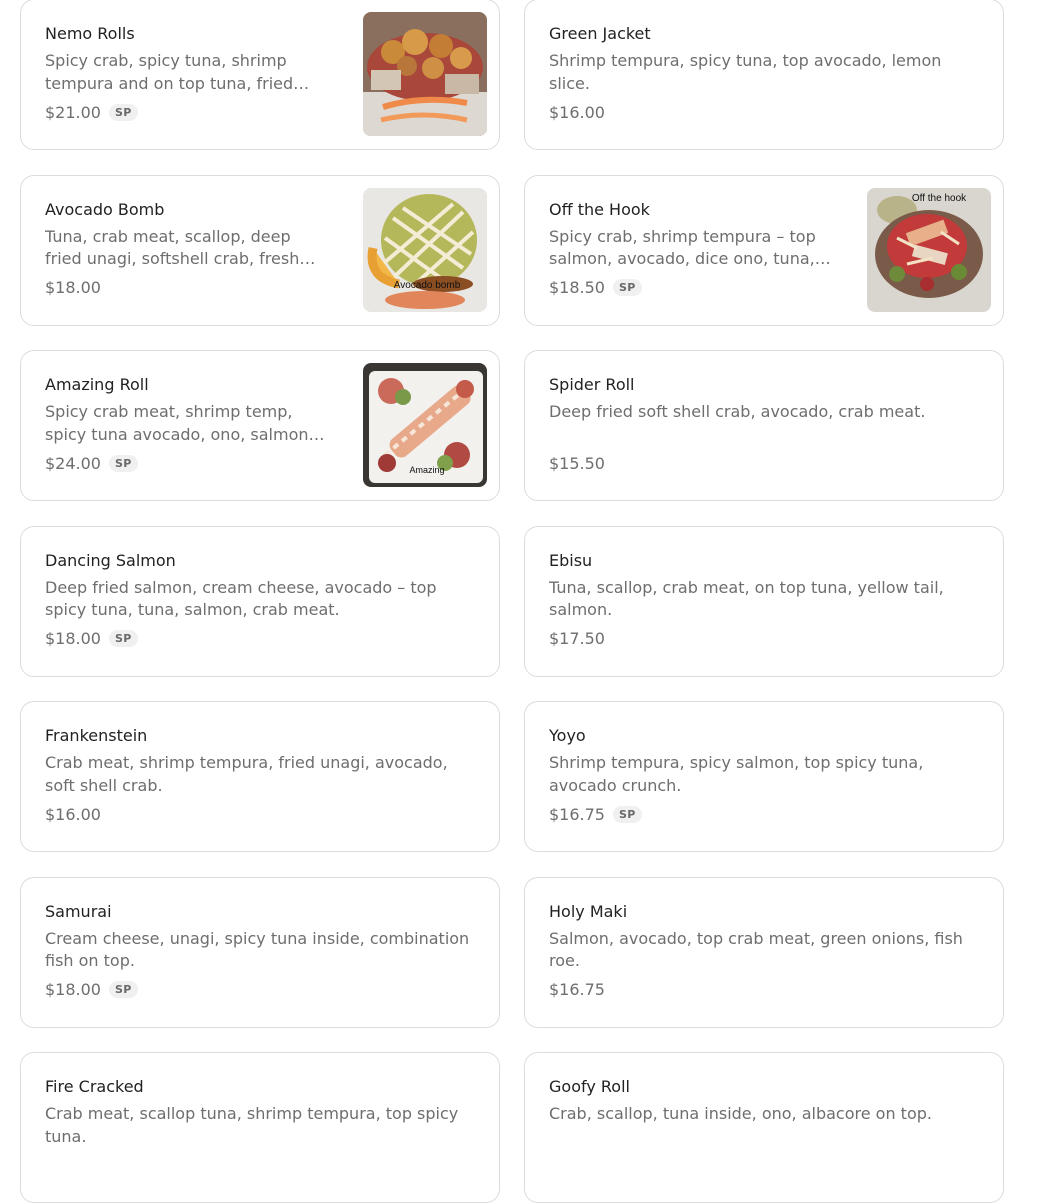 Image resolution: width=1044 pixels, height=1203 pixels. Describe the element at coordinates (764, 639) in the screenshot. I see `price-row: $17.50` at that location.